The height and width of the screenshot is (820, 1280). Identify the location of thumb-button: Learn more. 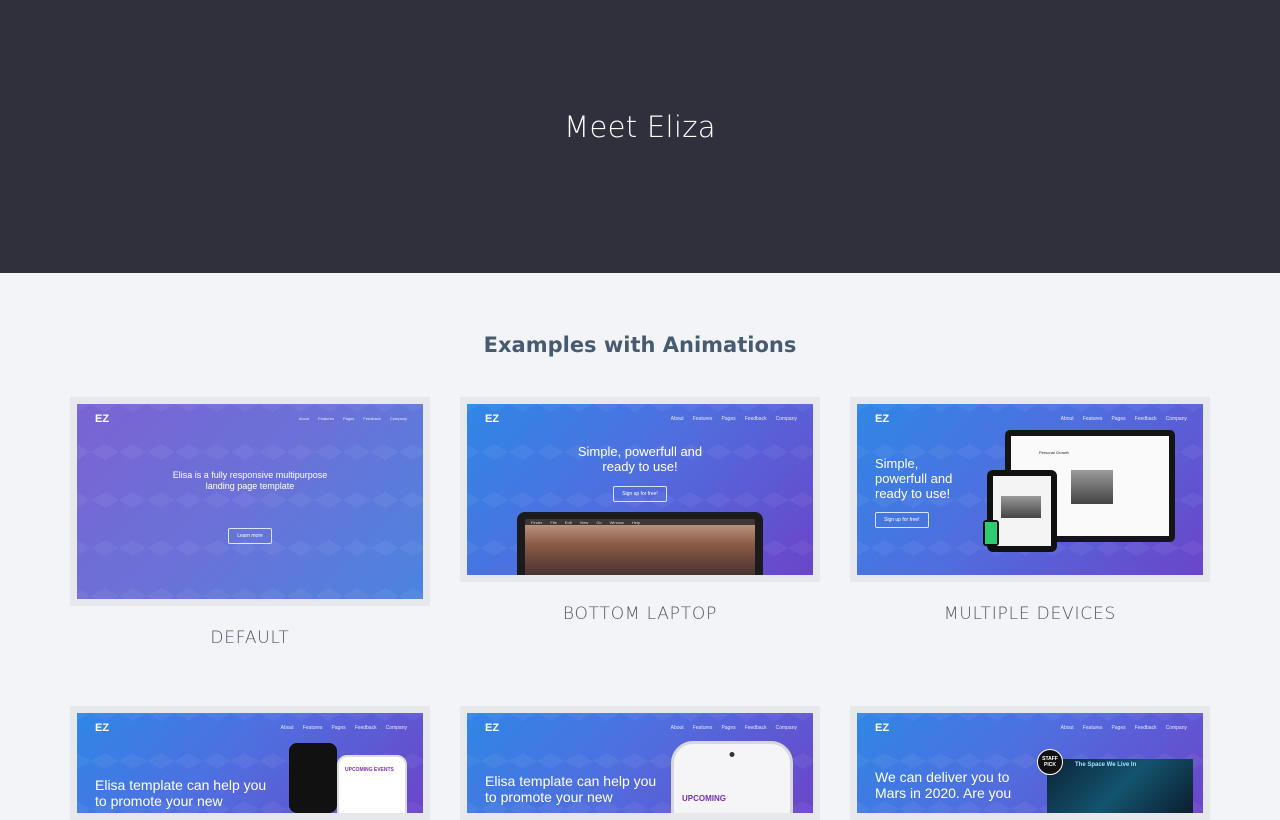
(250, 536).